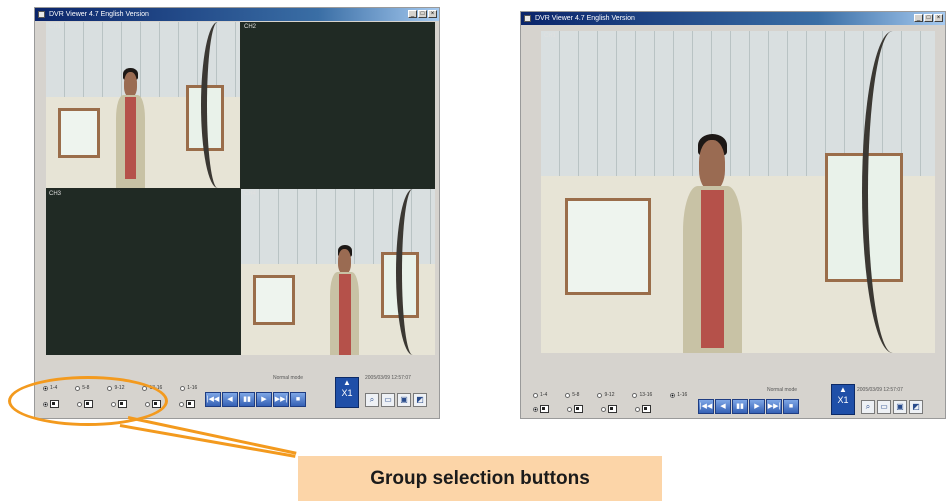 Image resolution: width=949 pixels, height=501 pixels. I want to click on camera-tile-ch4: CH4, so click(338, 272).